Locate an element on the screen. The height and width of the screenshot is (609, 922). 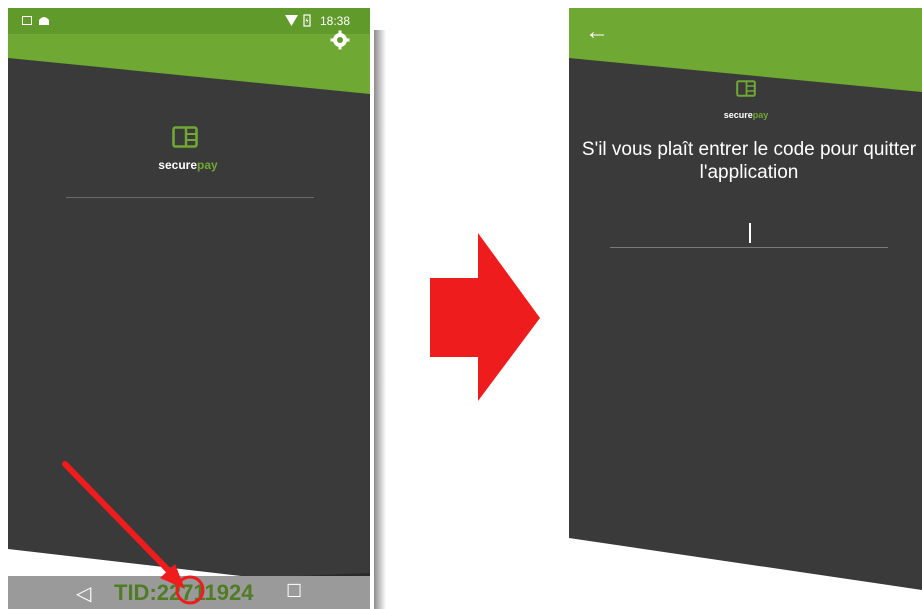
annotation-overlay: 7 is located at coordinates (133, 533).